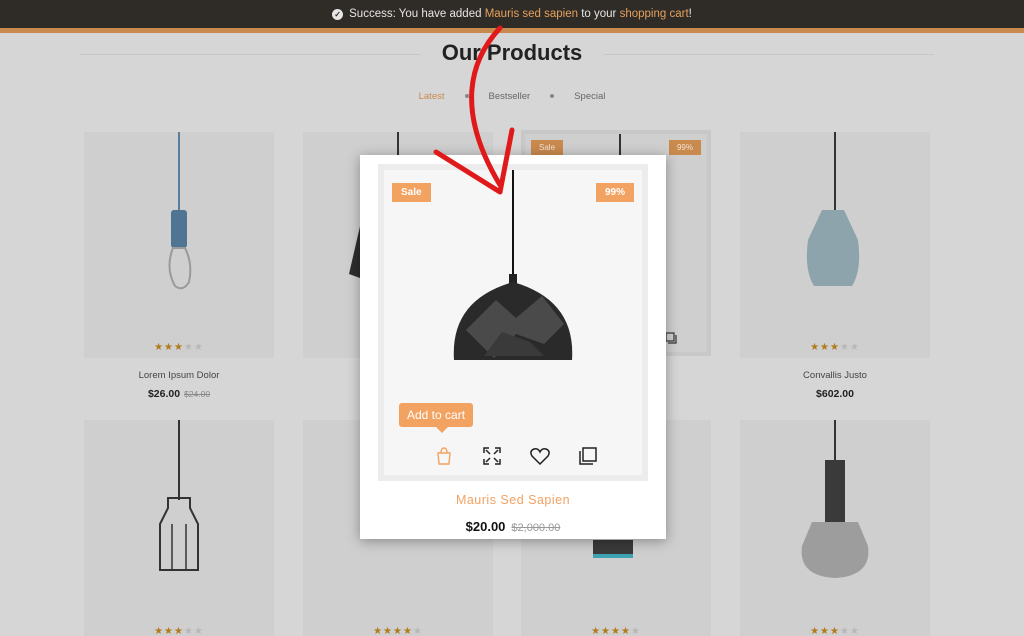 This screenshot has width=1024, height=636. I want to click on product-name-link: Mauris Sed Sapien, so click(513, 500).